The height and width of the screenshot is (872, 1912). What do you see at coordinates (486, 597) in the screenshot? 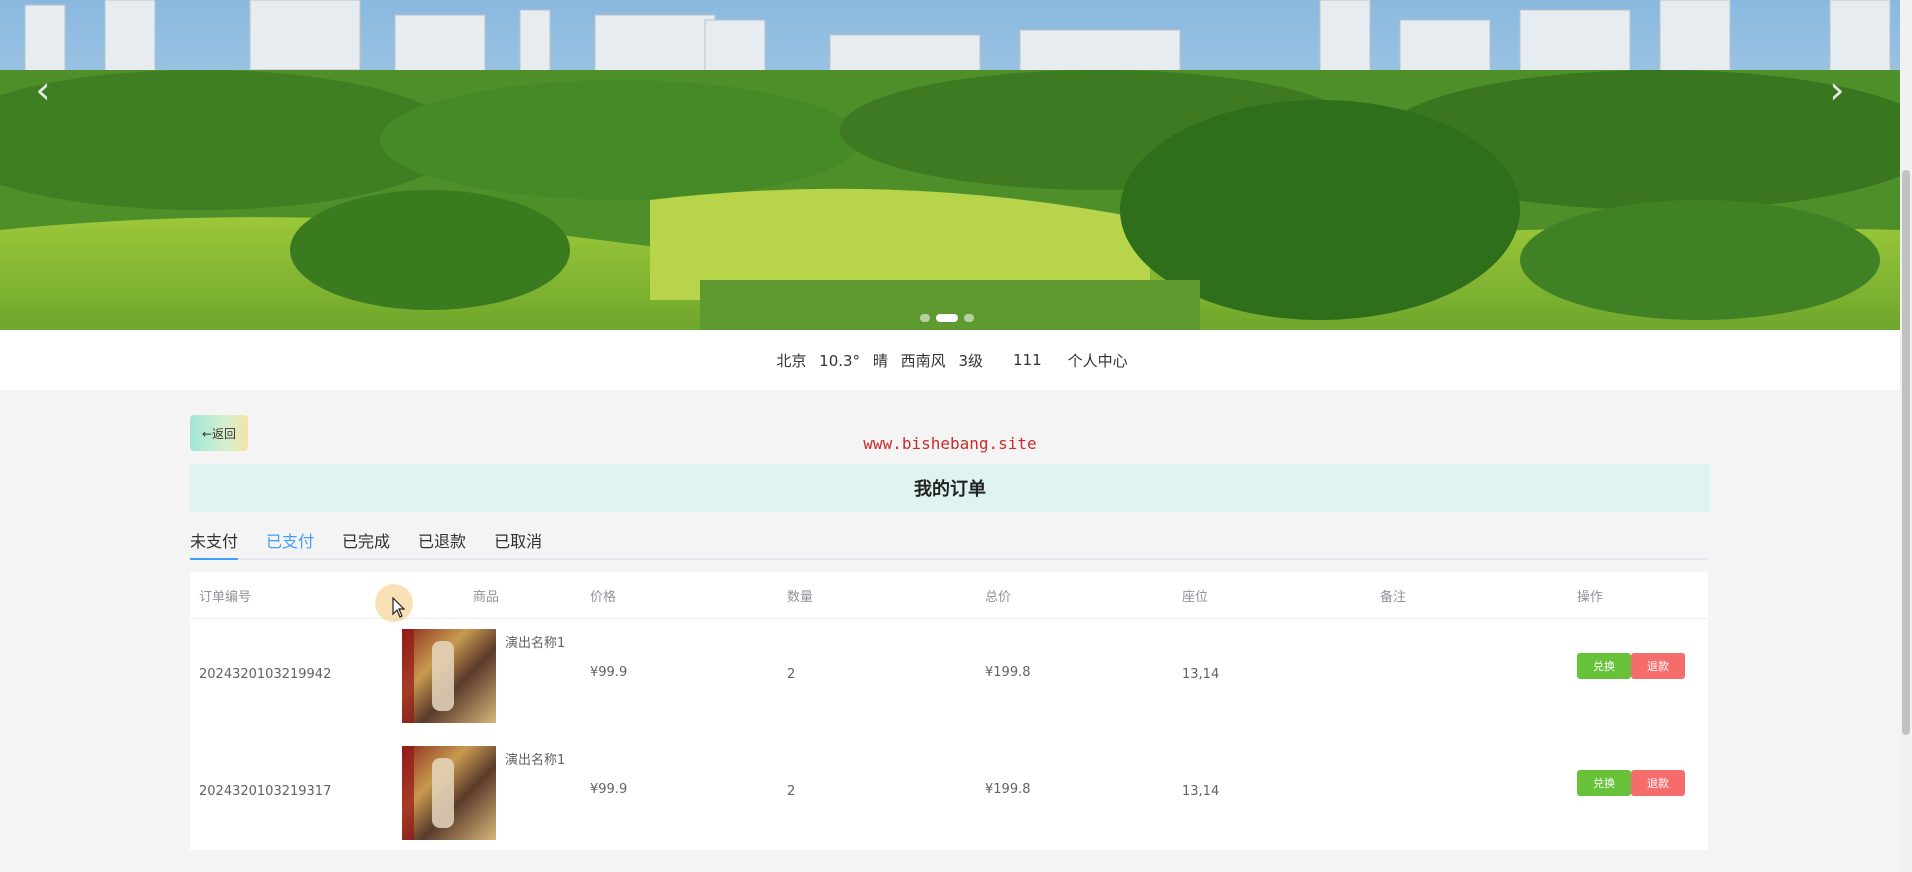
I see `header-product: 商品` at bounding box center [486, 597].